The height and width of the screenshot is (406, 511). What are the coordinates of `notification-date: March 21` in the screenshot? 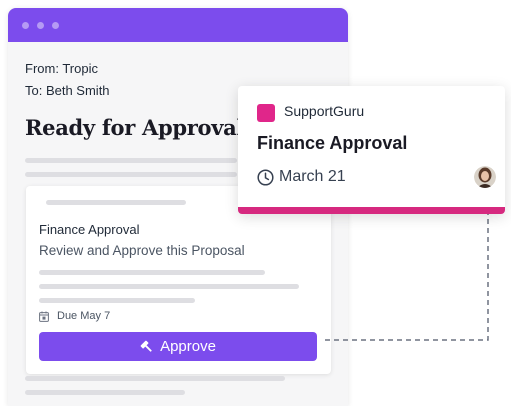 It's located at (301, 177).